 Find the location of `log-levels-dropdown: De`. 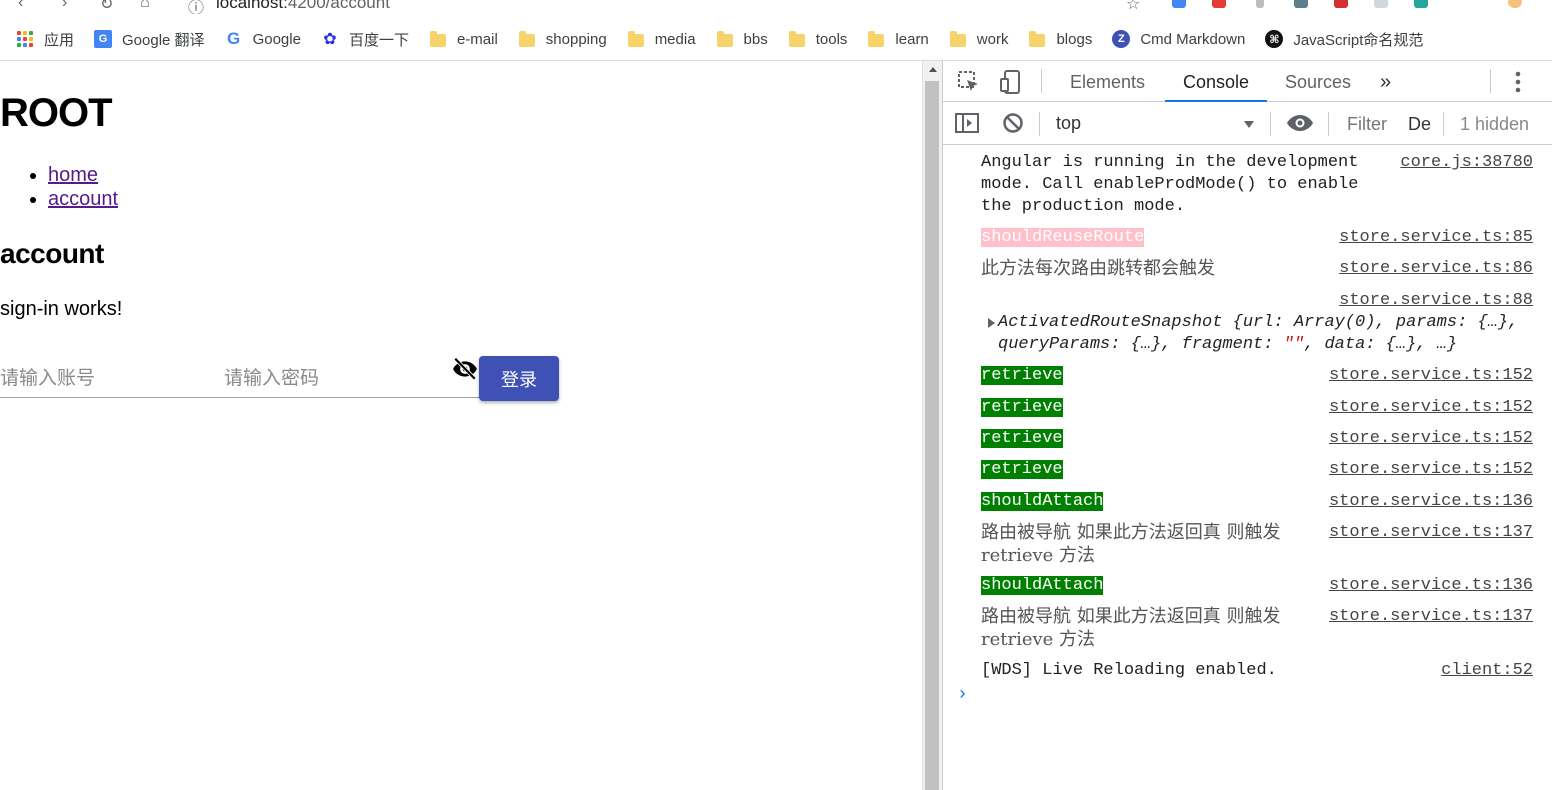

log-levels-dropdown: De is located at coordinates (1419, 124).